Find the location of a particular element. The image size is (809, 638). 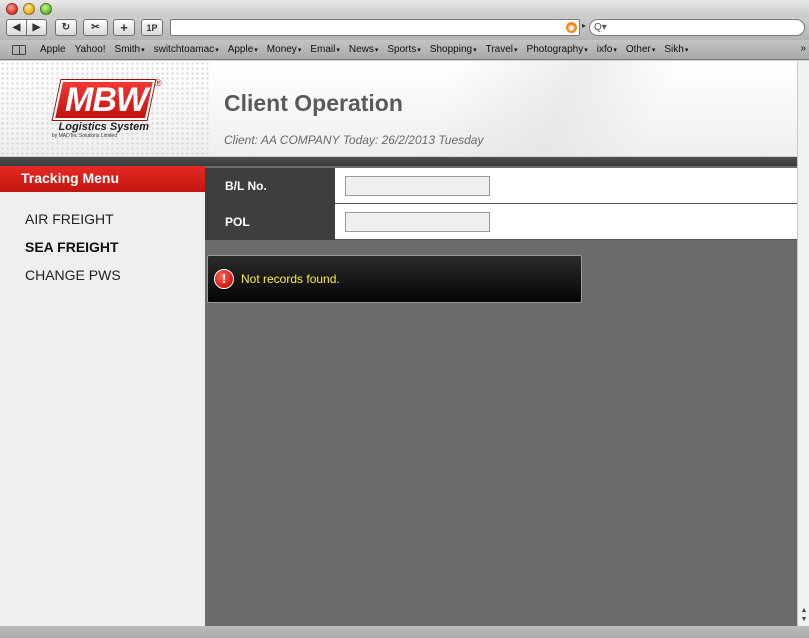

bookmark-label: Photography is located at coordinates (555, 49).